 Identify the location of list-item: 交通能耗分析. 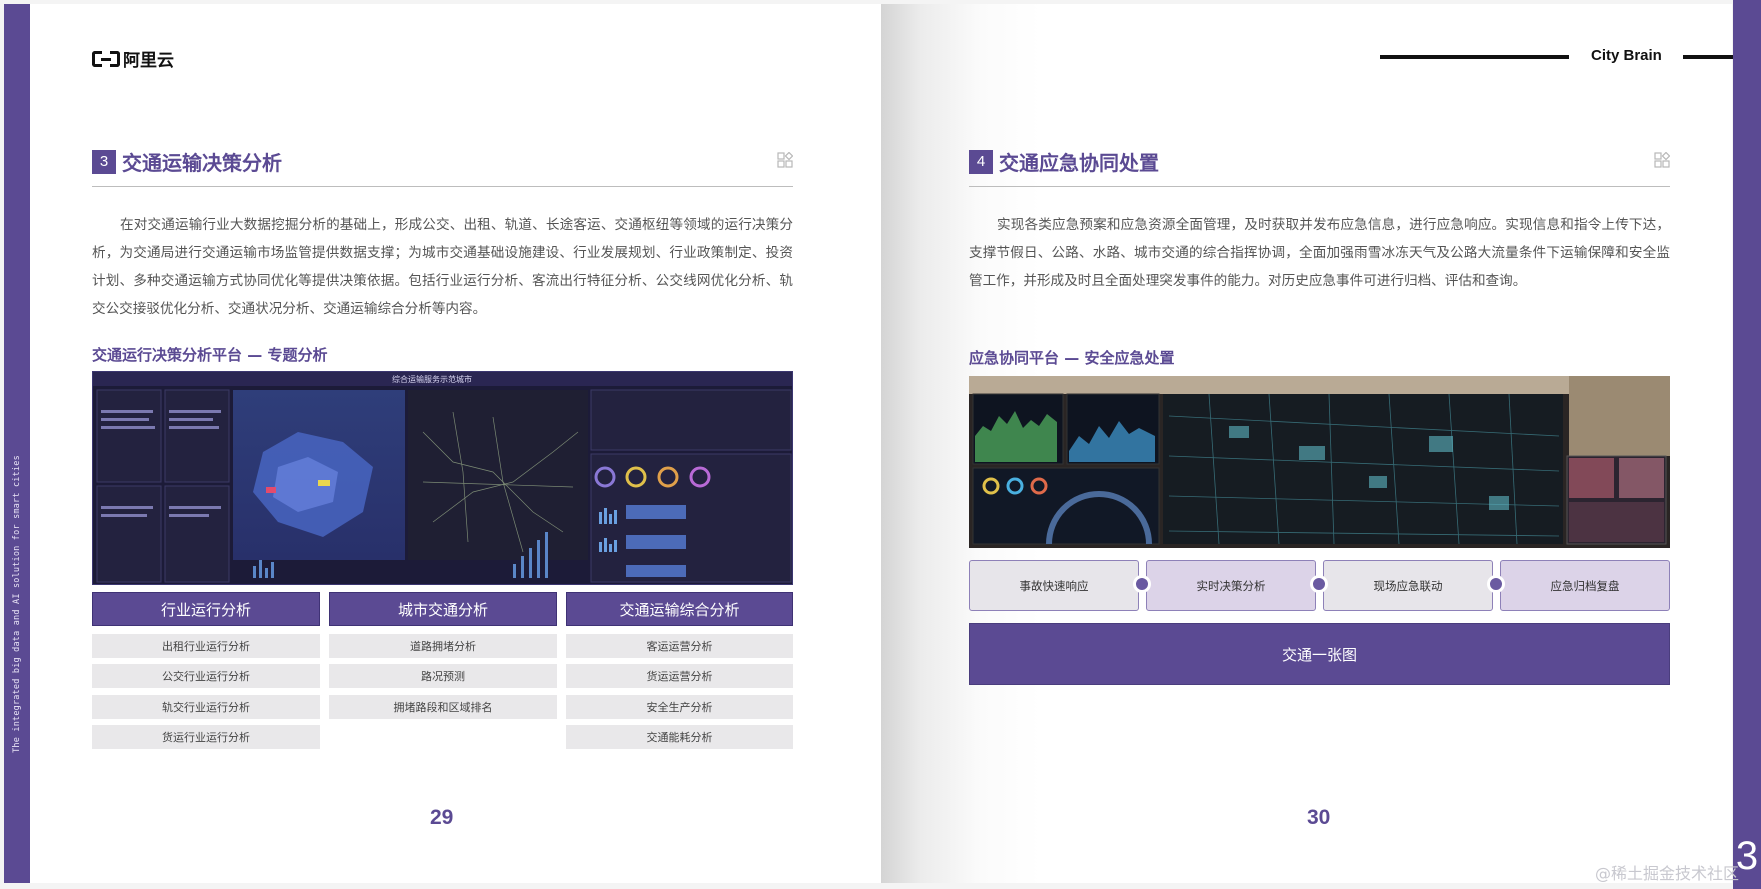
(679, 737).